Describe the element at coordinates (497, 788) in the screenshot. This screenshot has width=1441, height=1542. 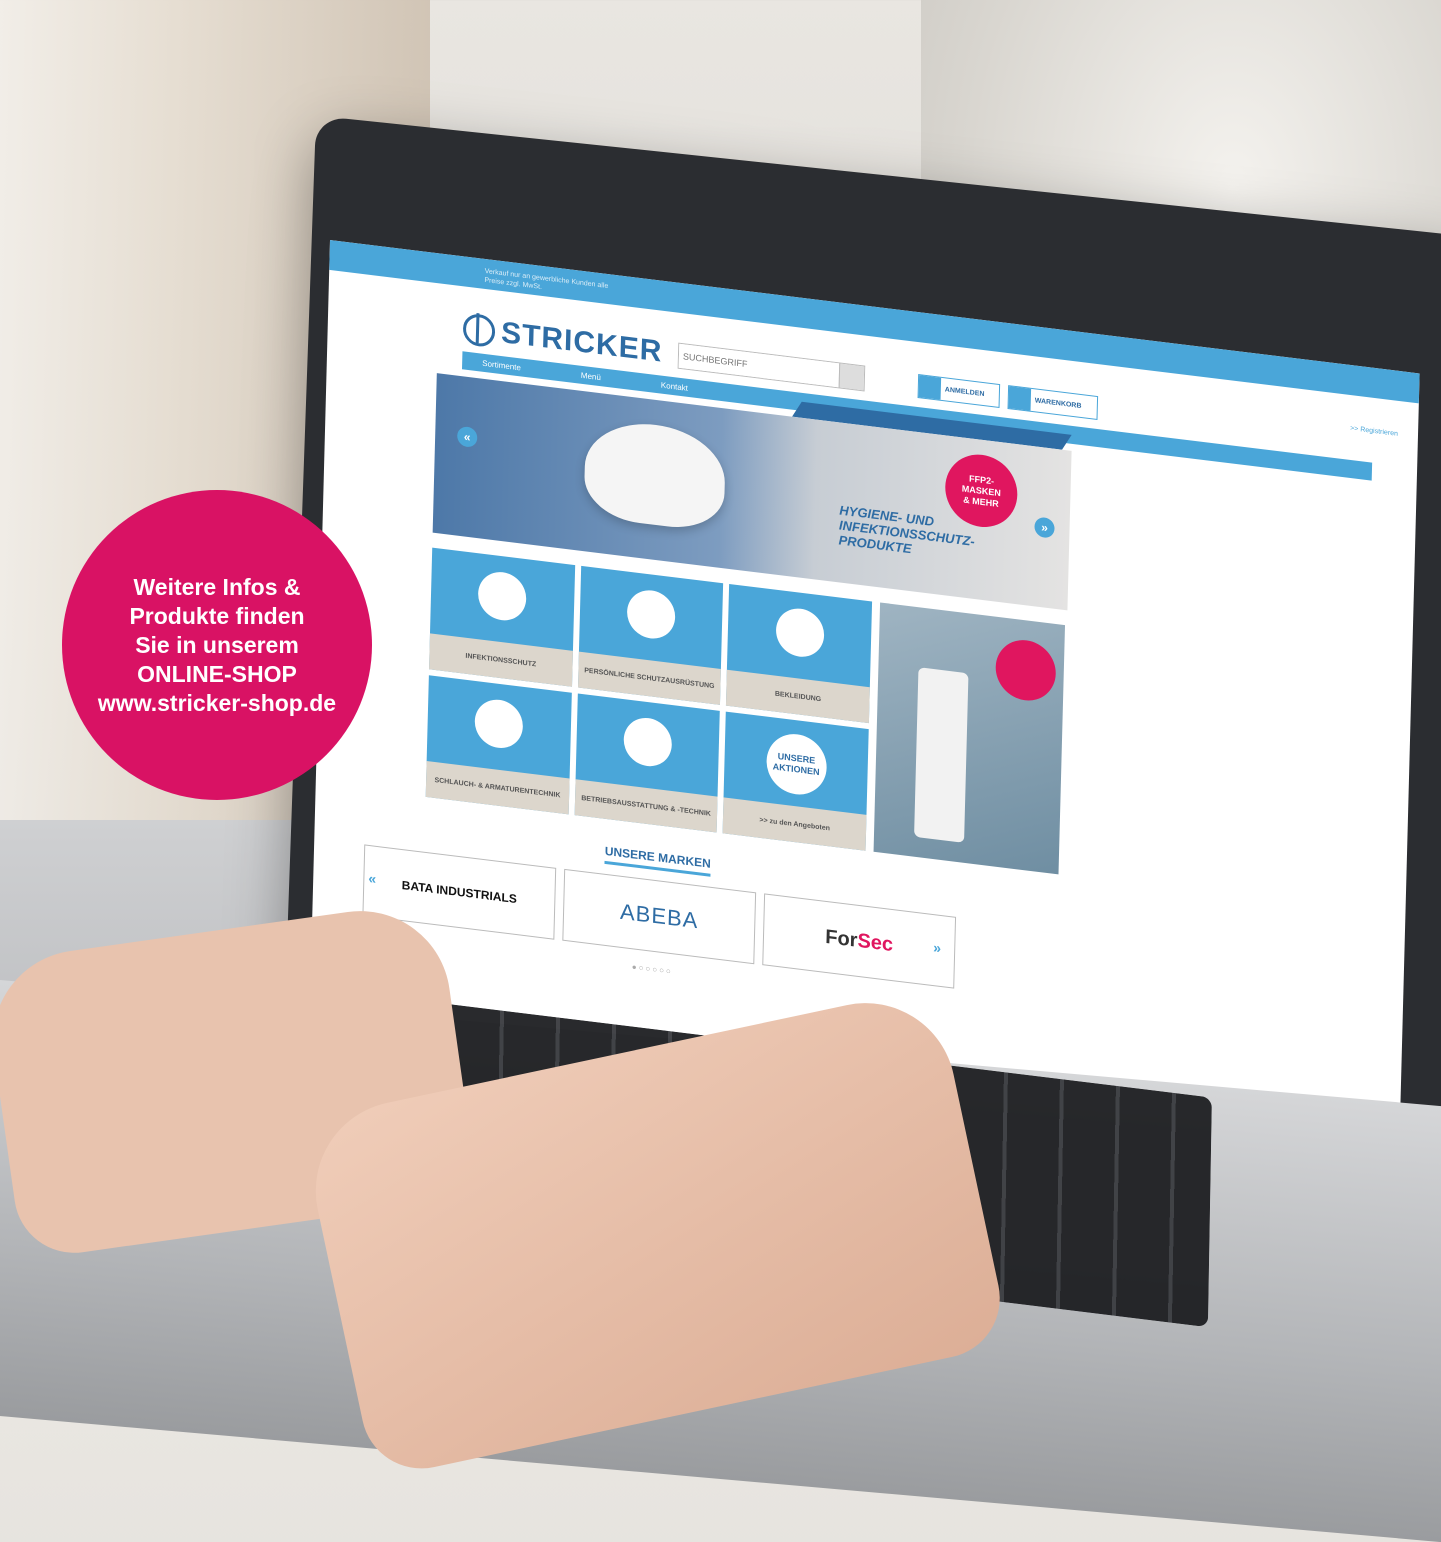
I see `category-label: SCHLAUCH- & ARMATURENTECHNIK` at that location.